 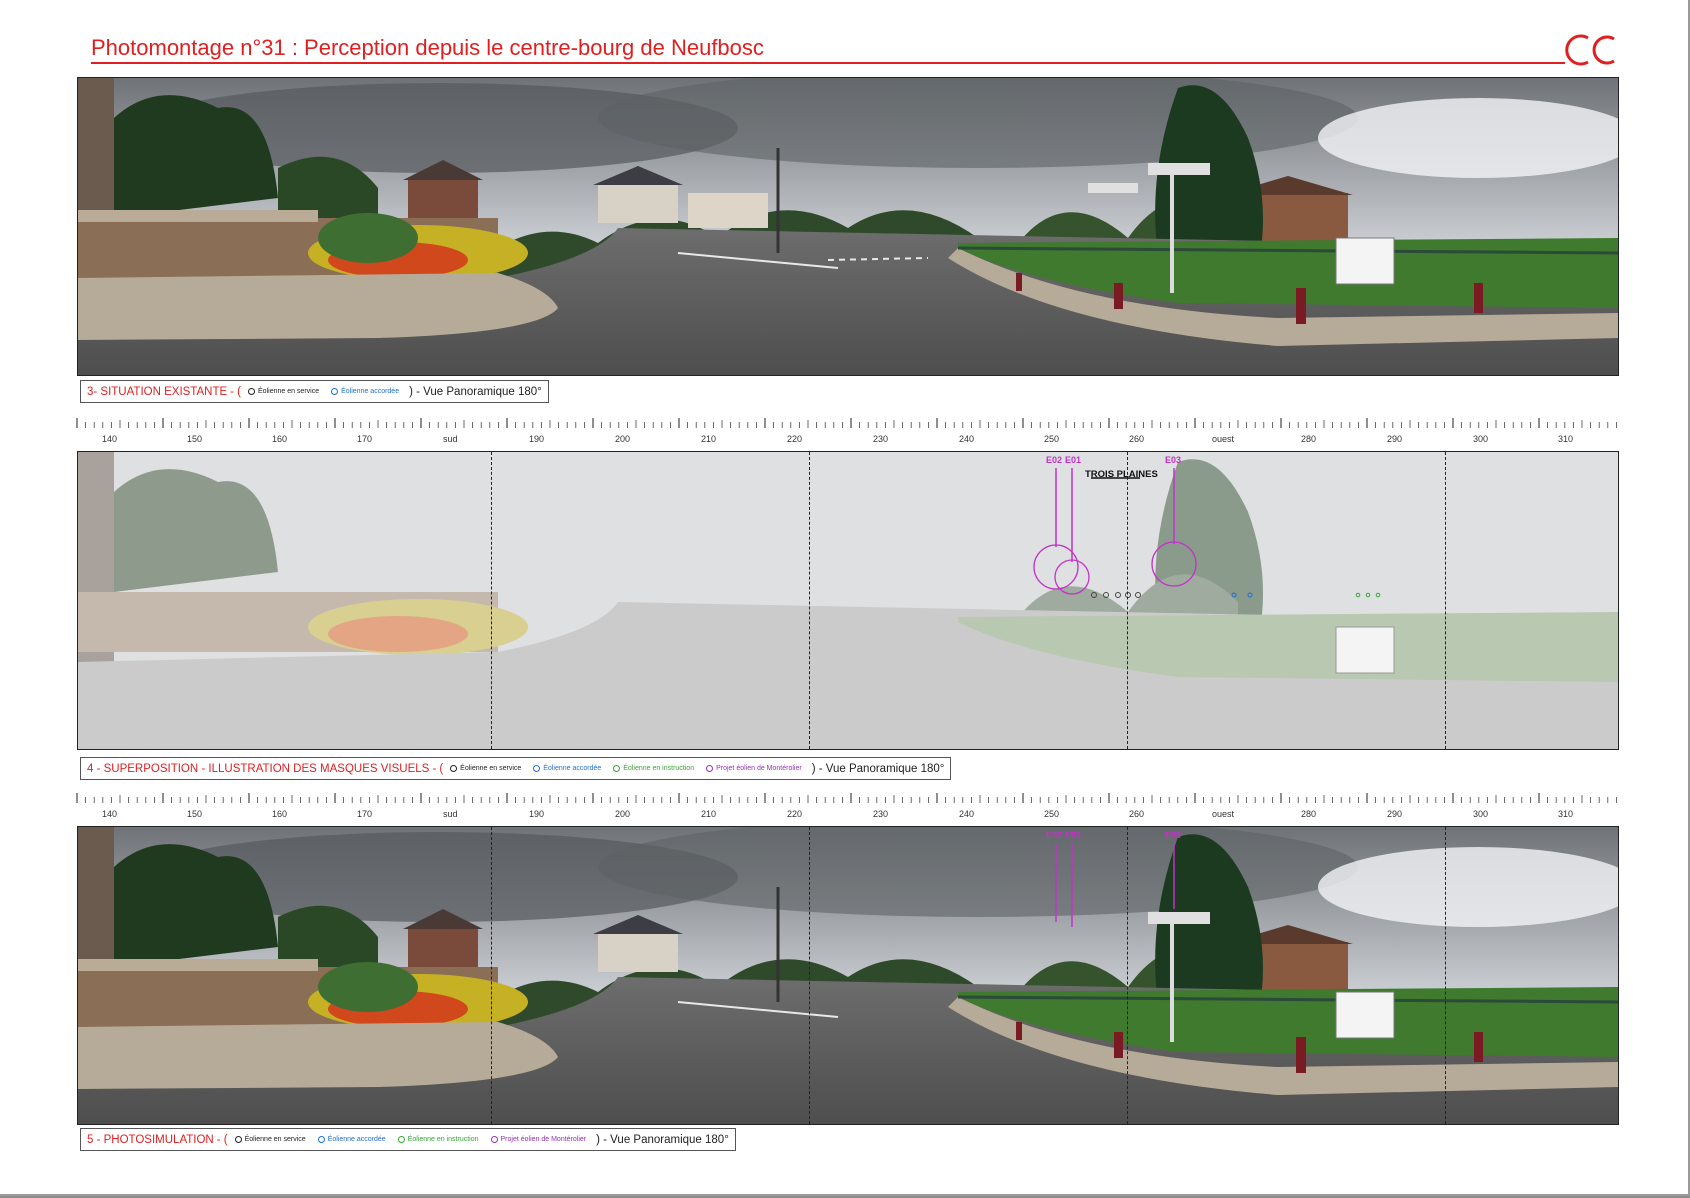 I want to click on zone-label: TROIS PLAINES, so click(x=1121, y=474).